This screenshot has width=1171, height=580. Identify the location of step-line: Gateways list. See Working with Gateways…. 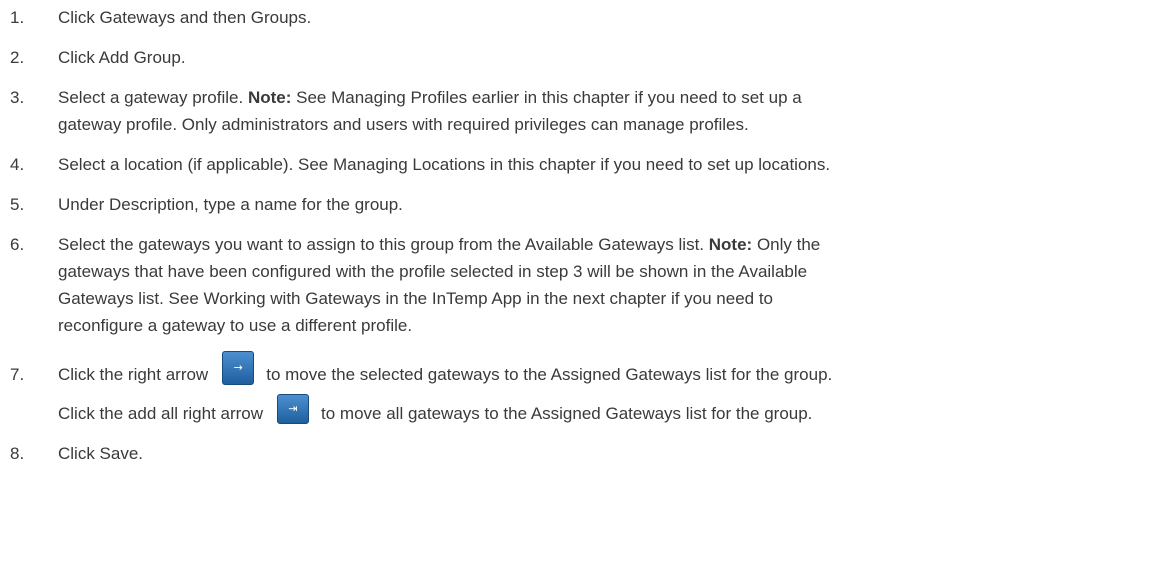
(416, 298).